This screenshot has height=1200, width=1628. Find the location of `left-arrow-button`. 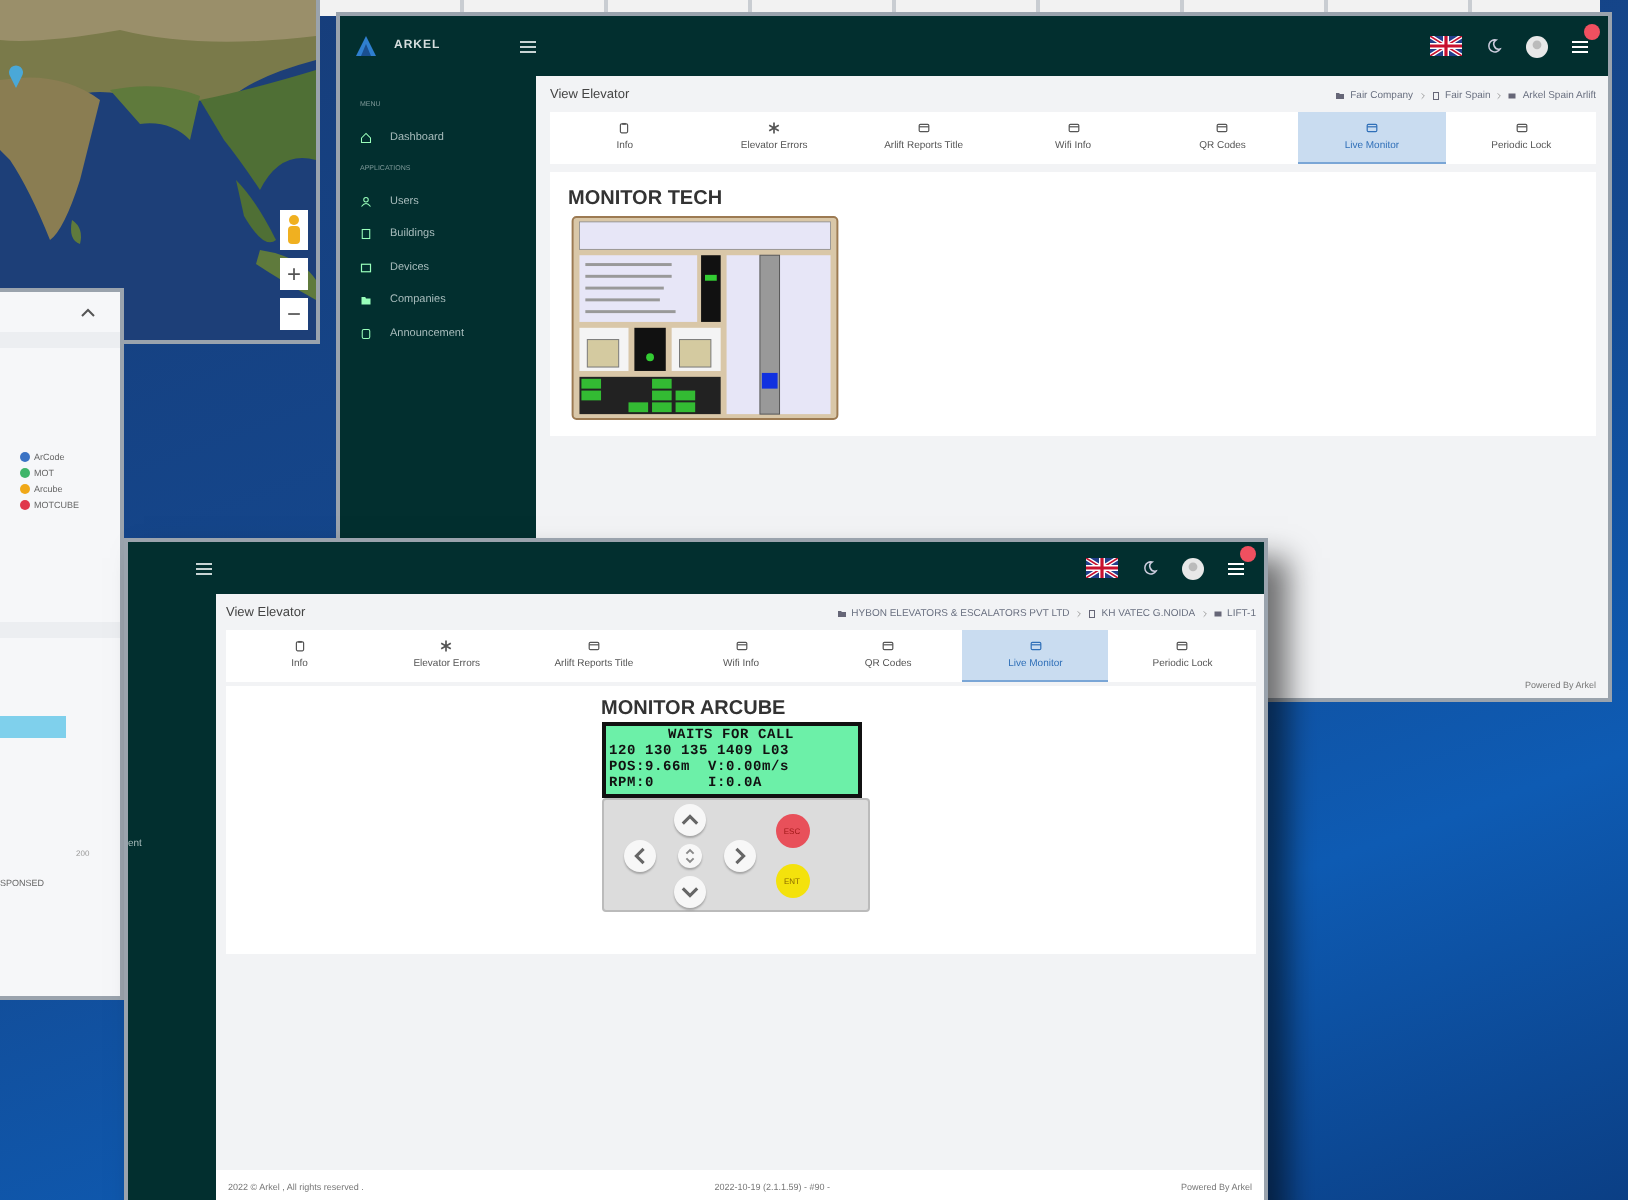

left-arrow-button is located at coordinates (639, 855).